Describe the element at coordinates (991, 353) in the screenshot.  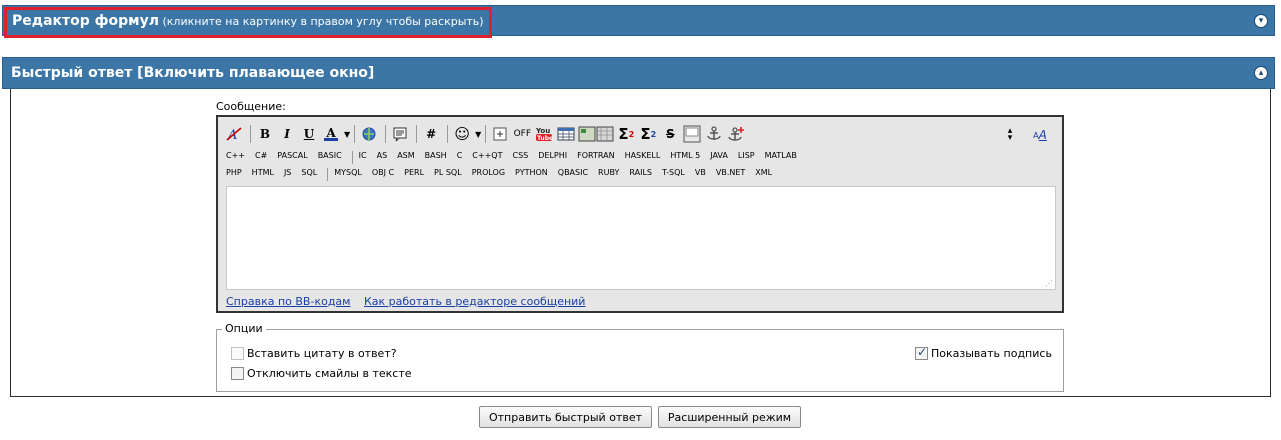
I see `signature-option-label: Показывать подпись` at that location.